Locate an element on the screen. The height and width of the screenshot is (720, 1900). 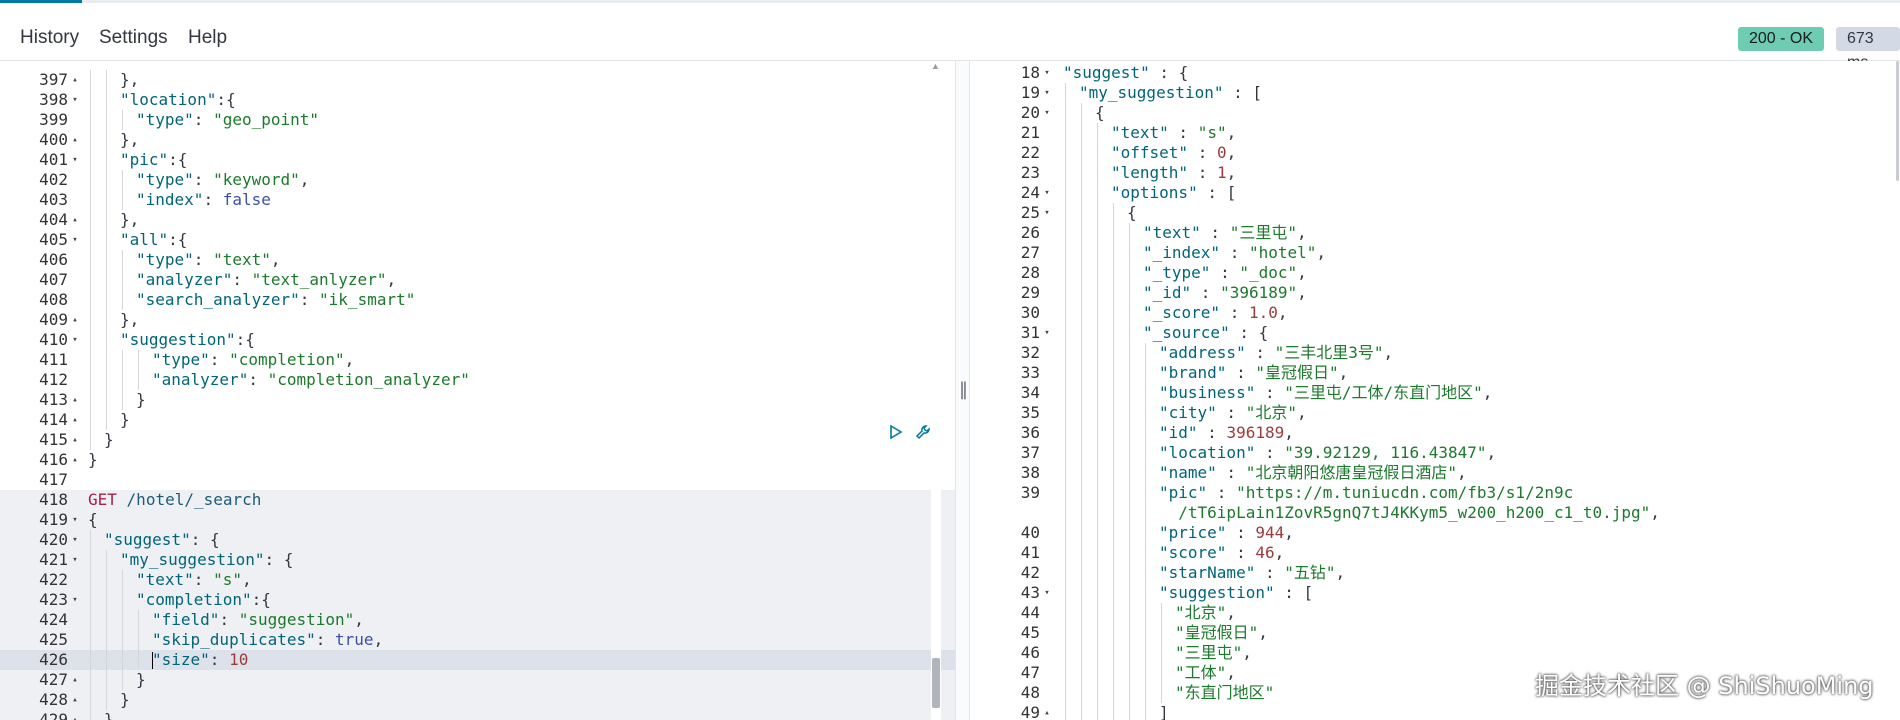
response-scrollbar is located at coordinates (1895, 390).